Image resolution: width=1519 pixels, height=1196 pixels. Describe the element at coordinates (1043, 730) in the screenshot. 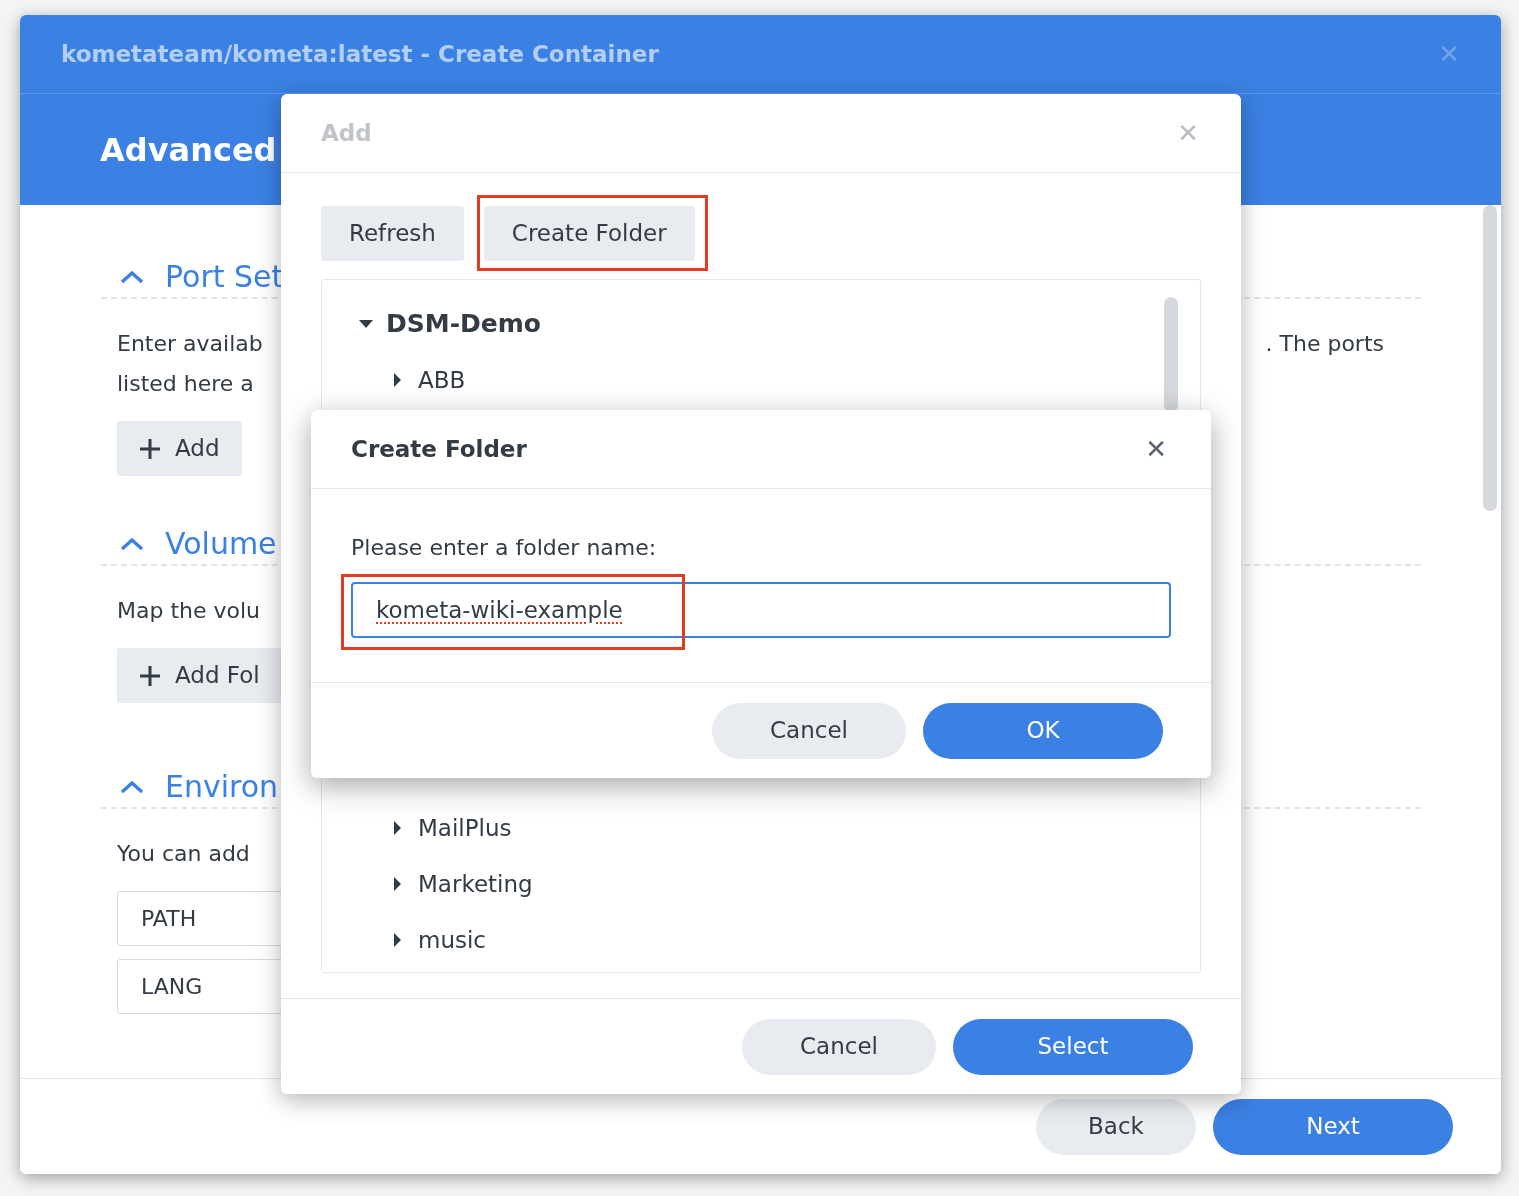

I see `ok-button: OK` at that location.